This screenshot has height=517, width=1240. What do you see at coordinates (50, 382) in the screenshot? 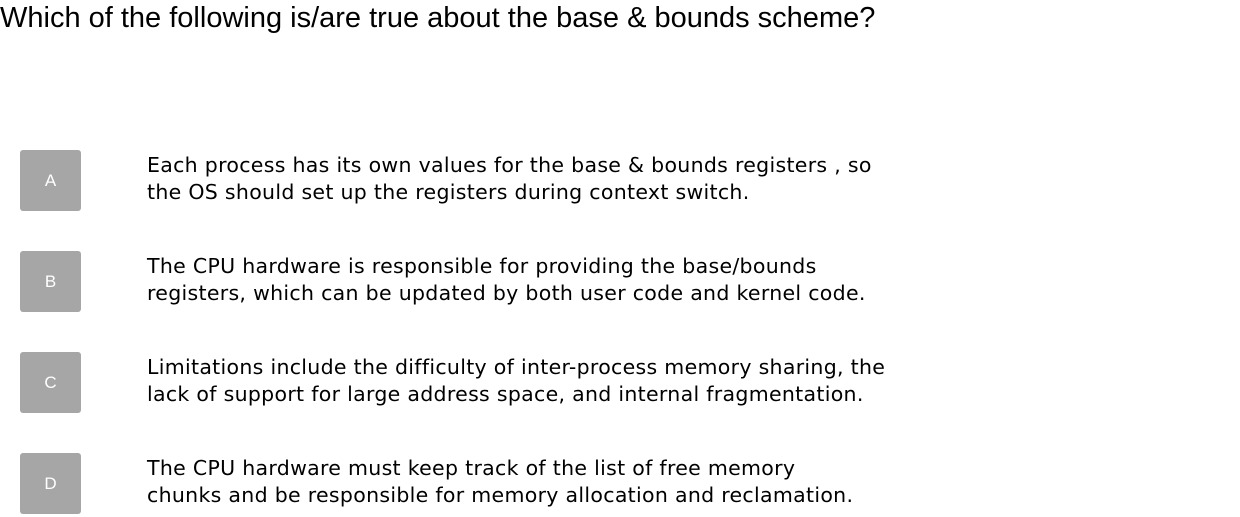
I see `option-c-badge: C` at bounding box center [50, 382].